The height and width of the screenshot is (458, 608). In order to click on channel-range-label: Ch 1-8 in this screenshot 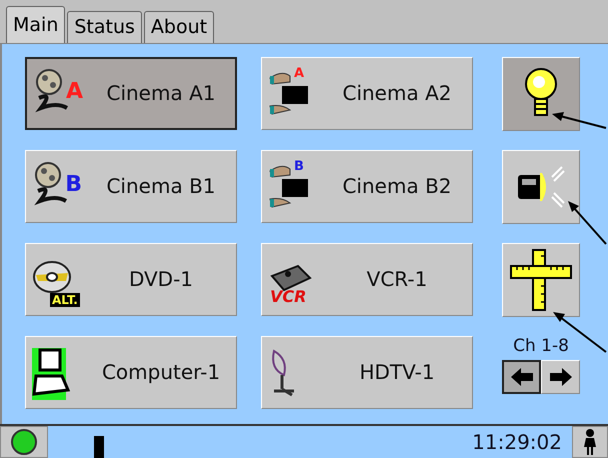, I will do `click(541, 346)`.